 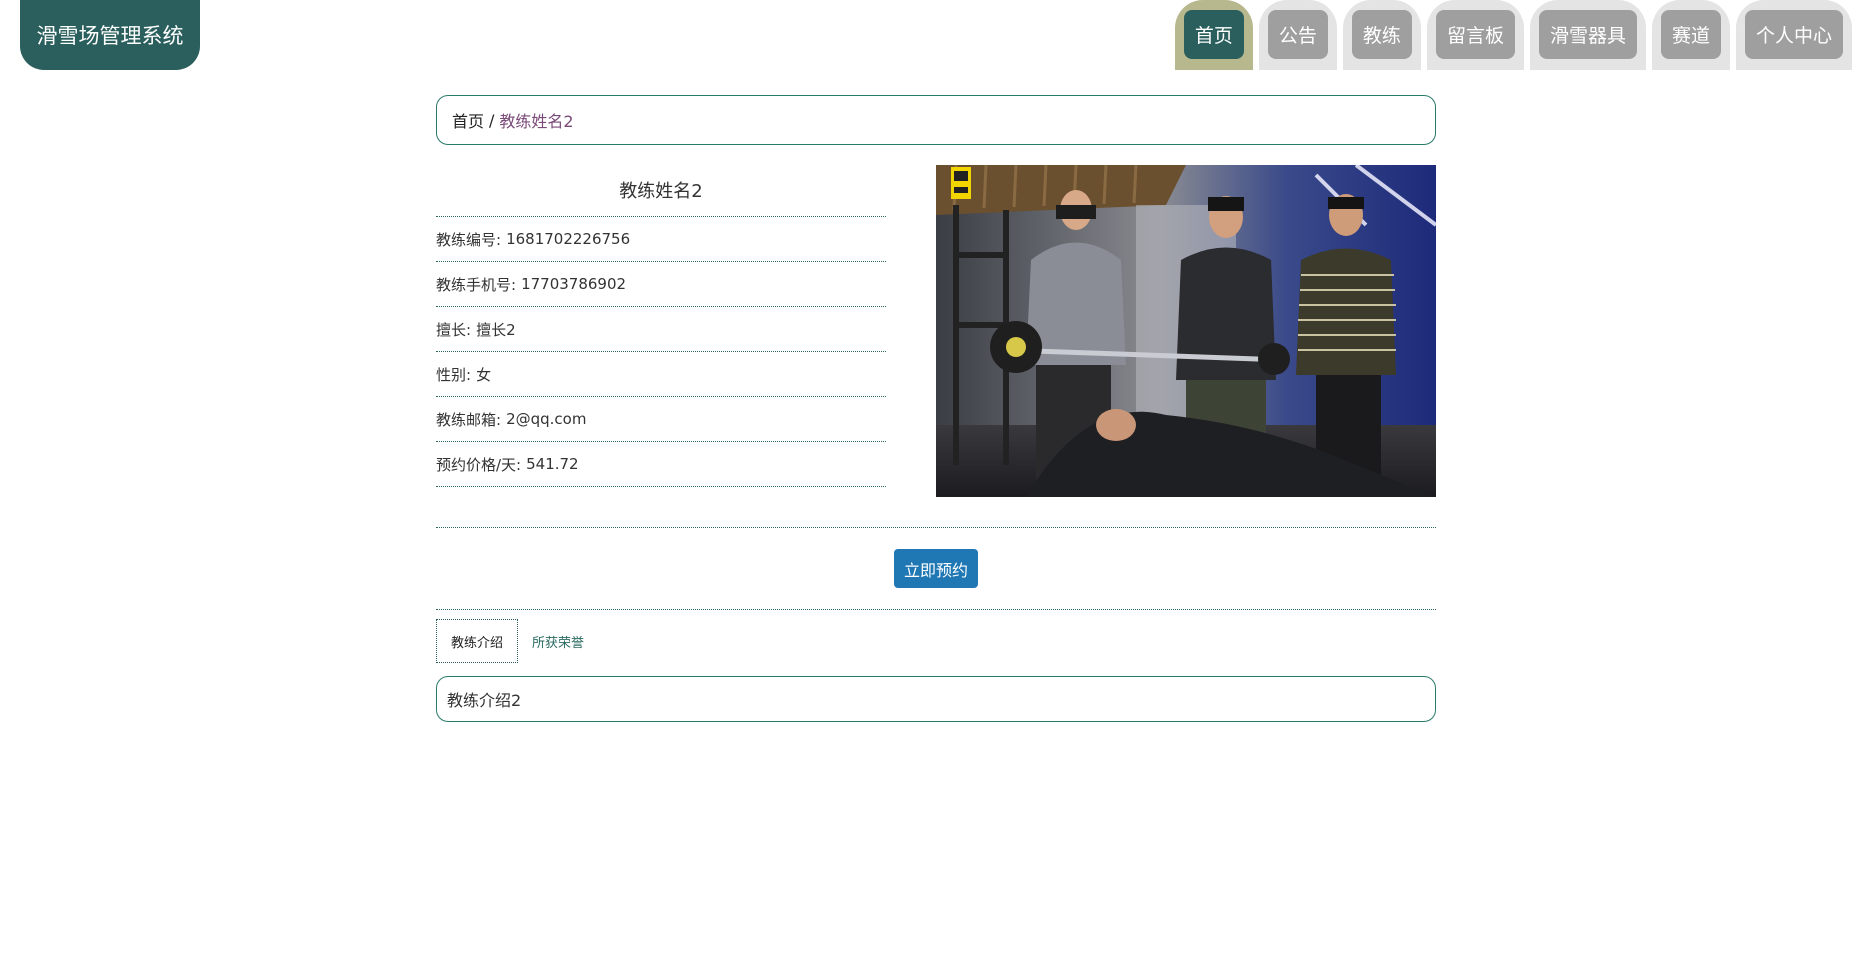 I want to click on tab-honors: 所获荣誉, so click(x=558, y=641).